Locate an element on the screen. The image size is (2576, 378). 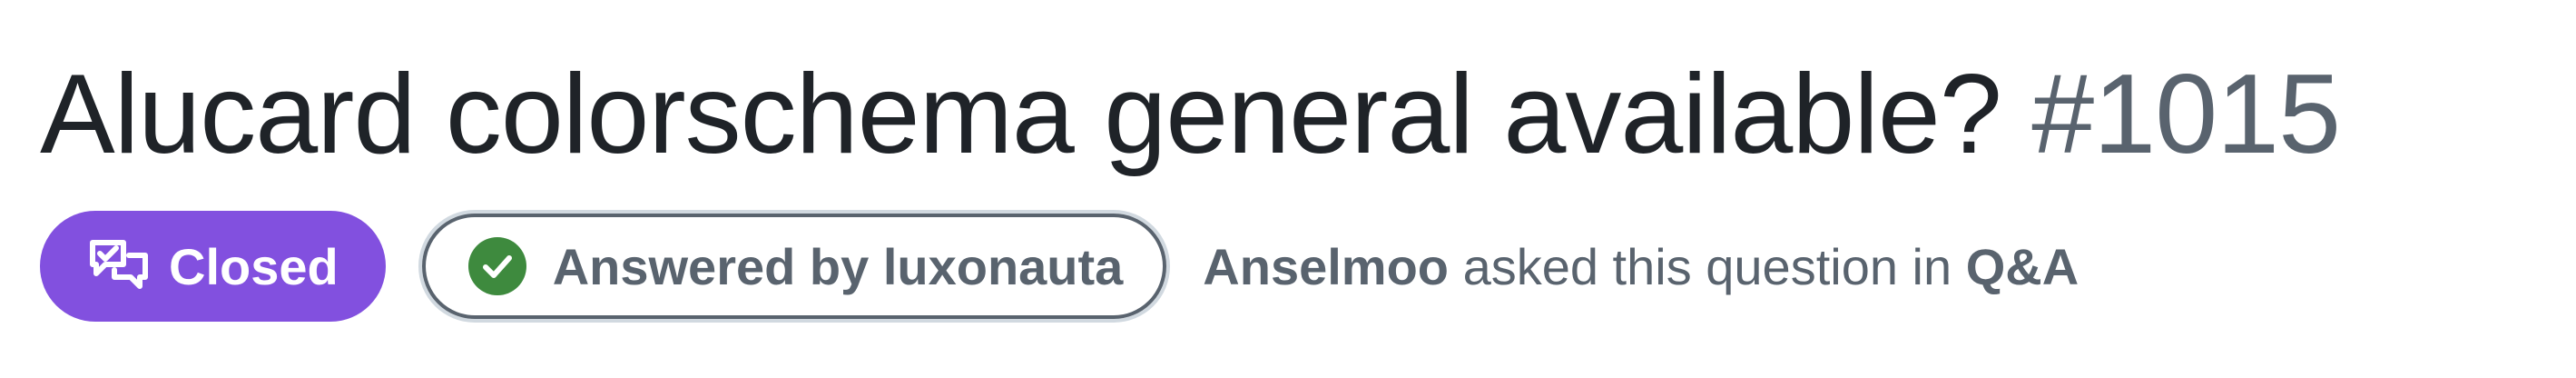
discussion-closed-icon is located at coordinates (119, 266).